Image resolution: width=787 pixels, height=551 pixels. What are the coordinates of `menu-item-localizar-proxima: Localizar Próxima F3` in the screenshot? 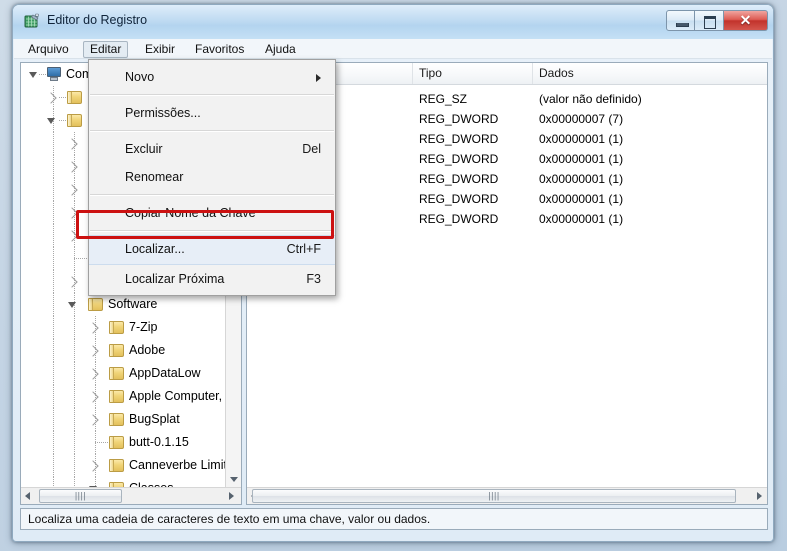 It's located at (212, 279).